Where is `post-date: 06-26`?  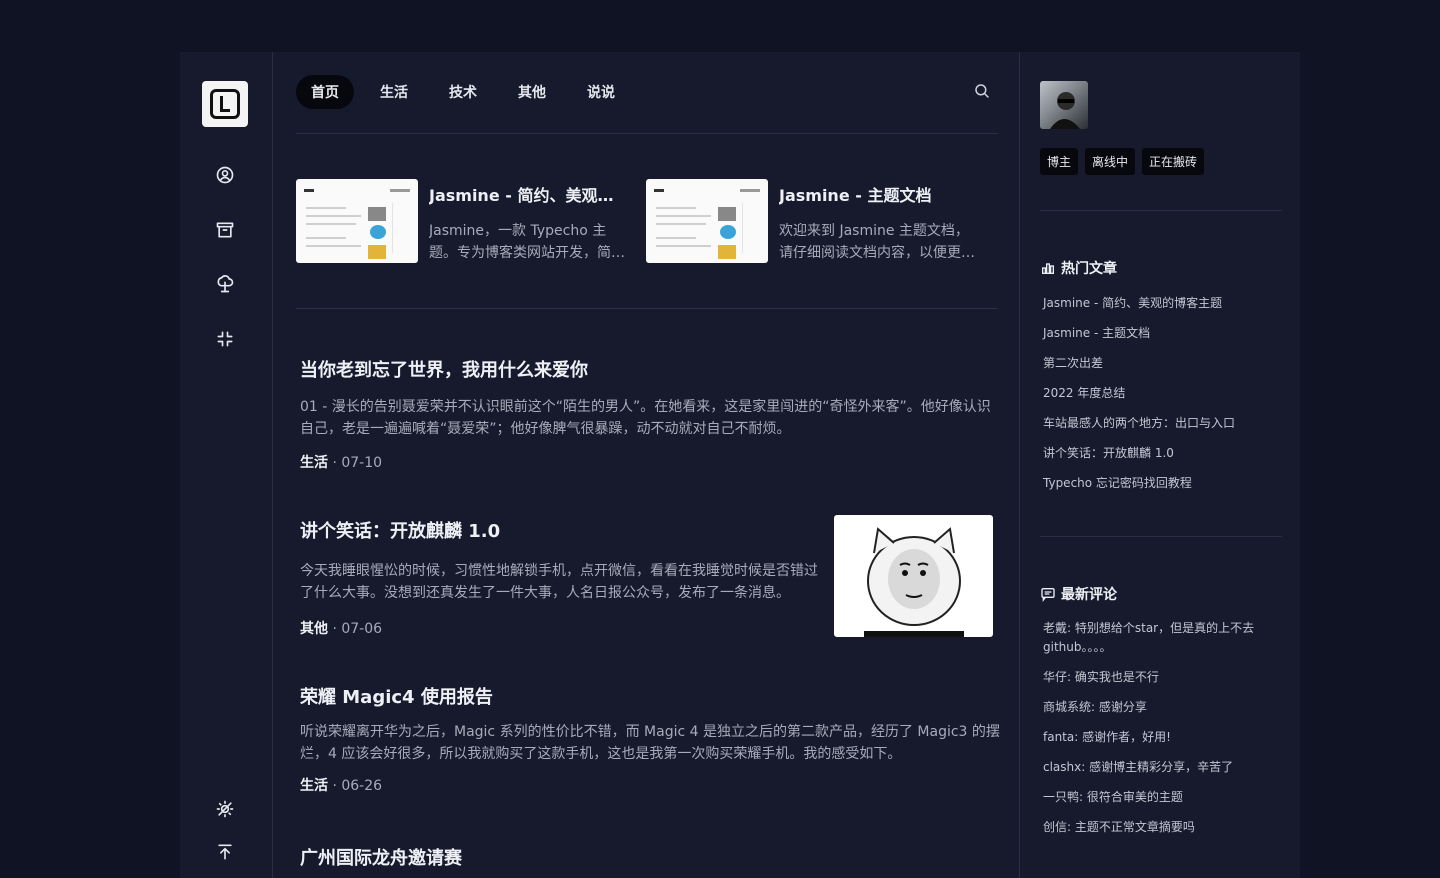
post-date: 06-26 is located at coordinates (362, 786).